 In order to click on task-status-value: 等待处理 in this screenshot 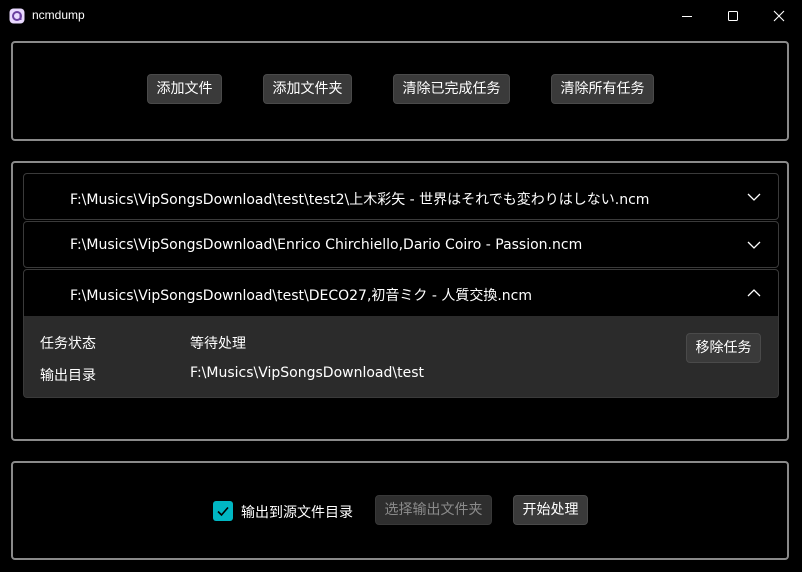, I will do `click(218, 344)`.